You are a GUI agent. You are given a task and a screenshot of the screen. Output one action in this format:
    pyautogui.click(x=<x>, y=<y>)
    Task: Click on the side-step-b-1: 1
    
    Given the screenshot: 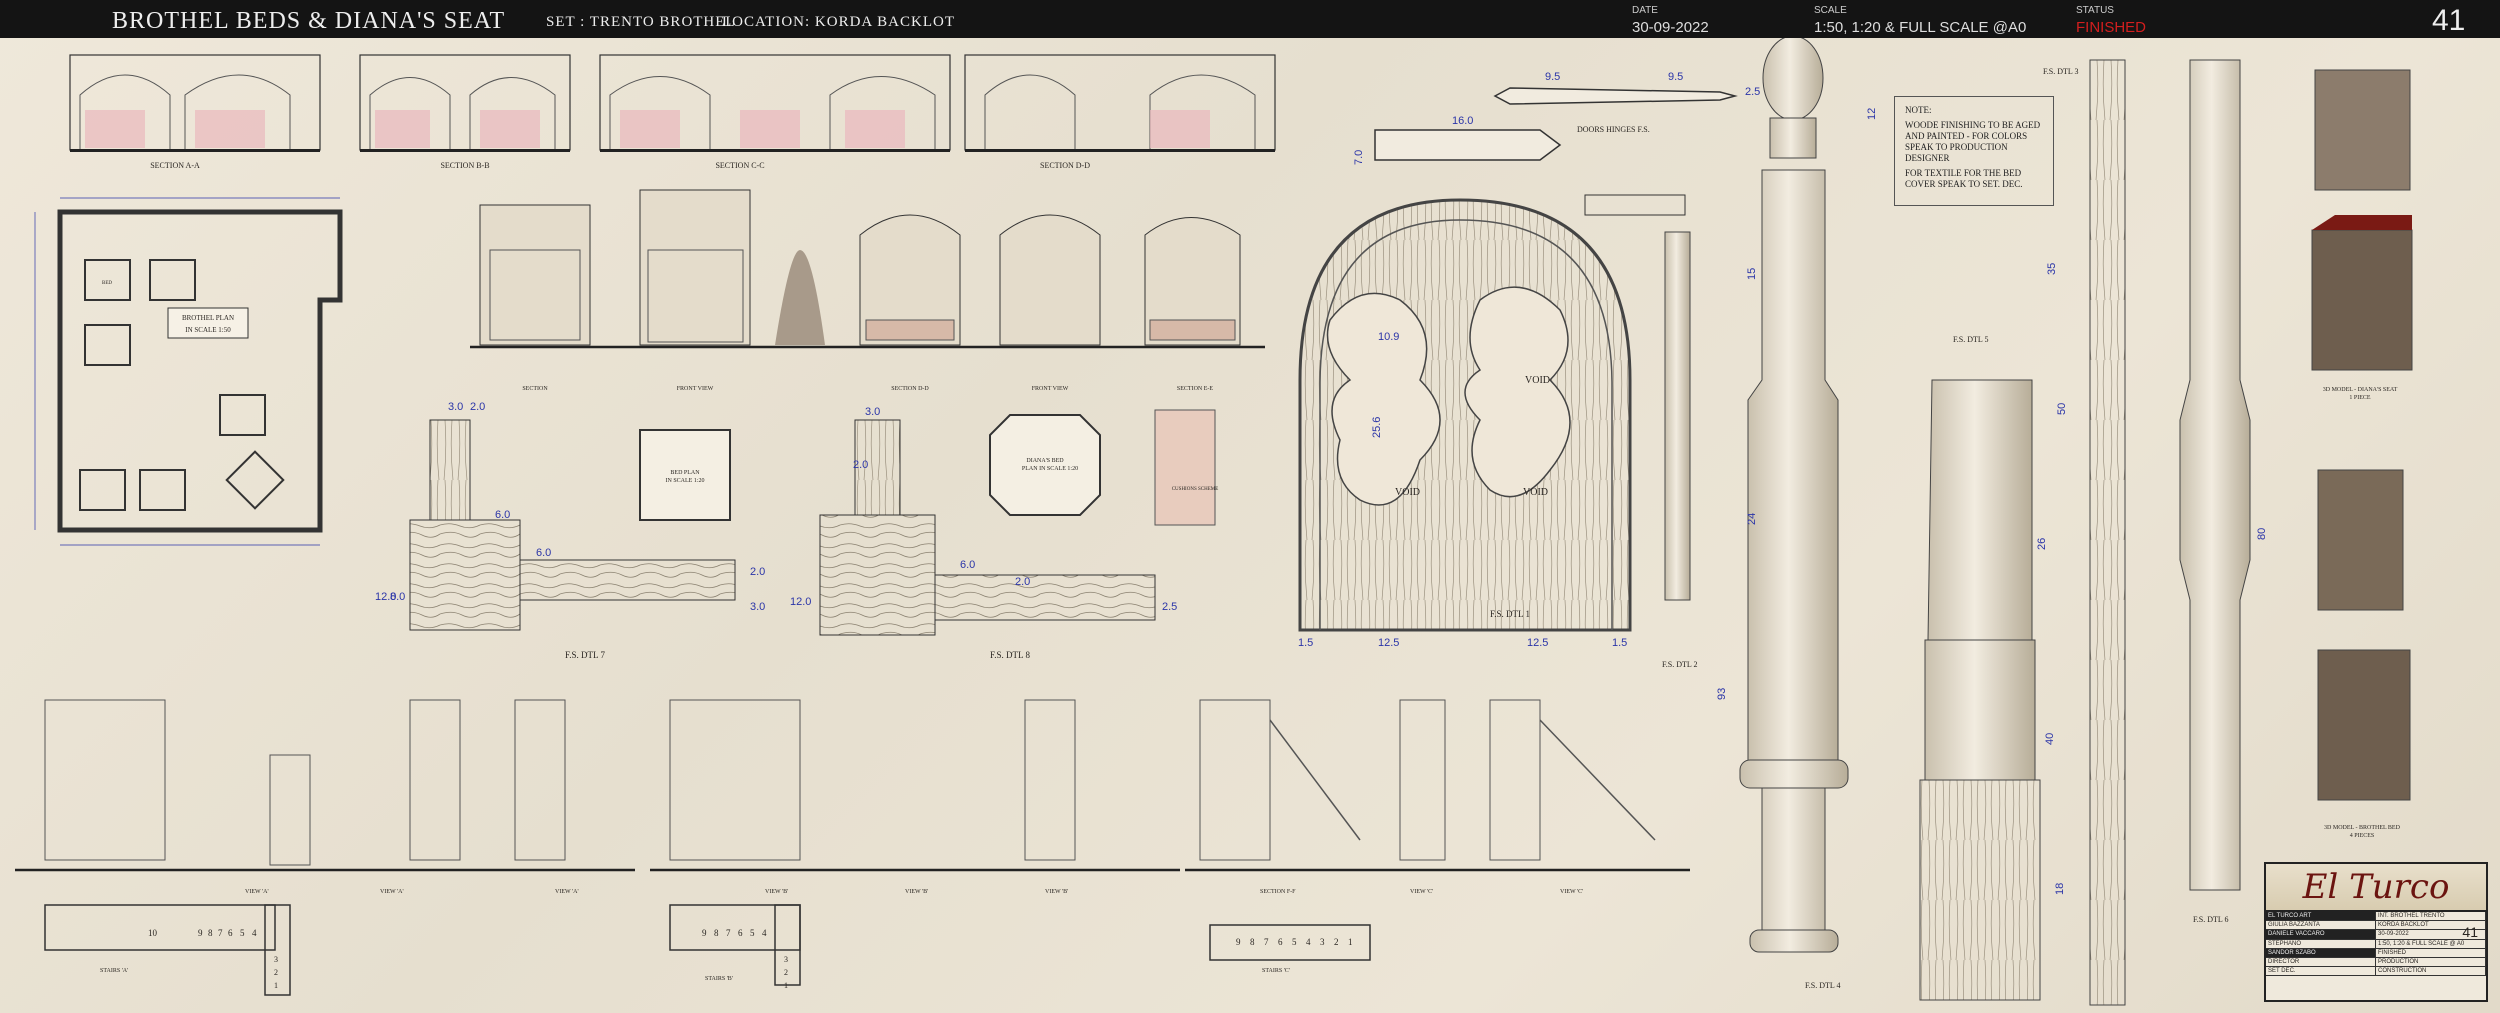 What is the action you would take?
    pyautogui.click(x=786, y=985)
    